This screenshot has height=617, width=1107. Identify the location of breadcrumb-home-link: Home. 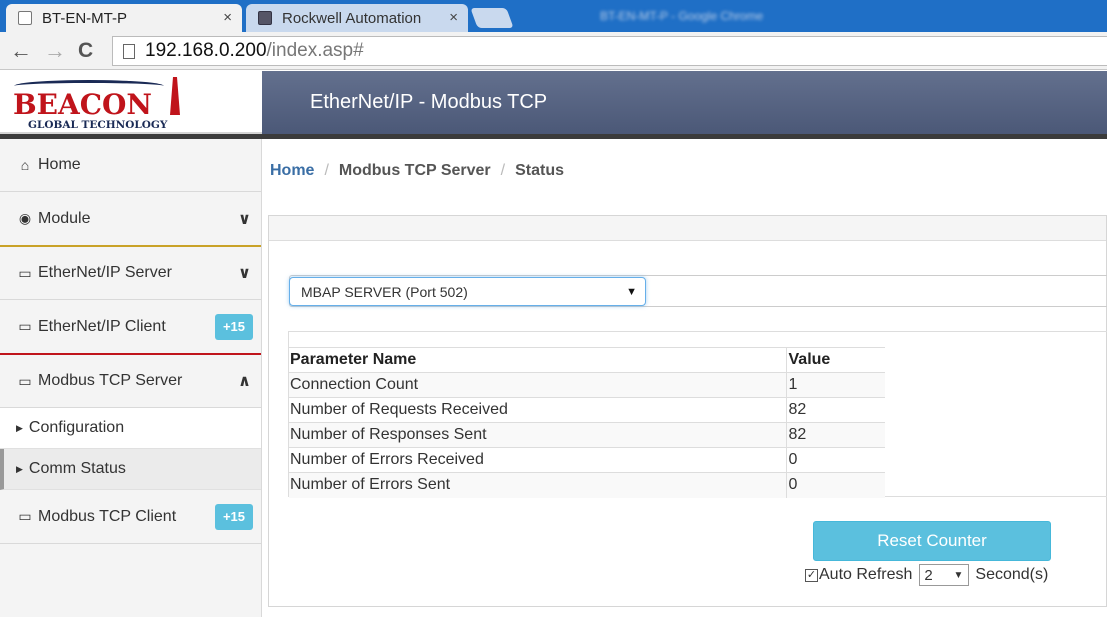
(292, 171).